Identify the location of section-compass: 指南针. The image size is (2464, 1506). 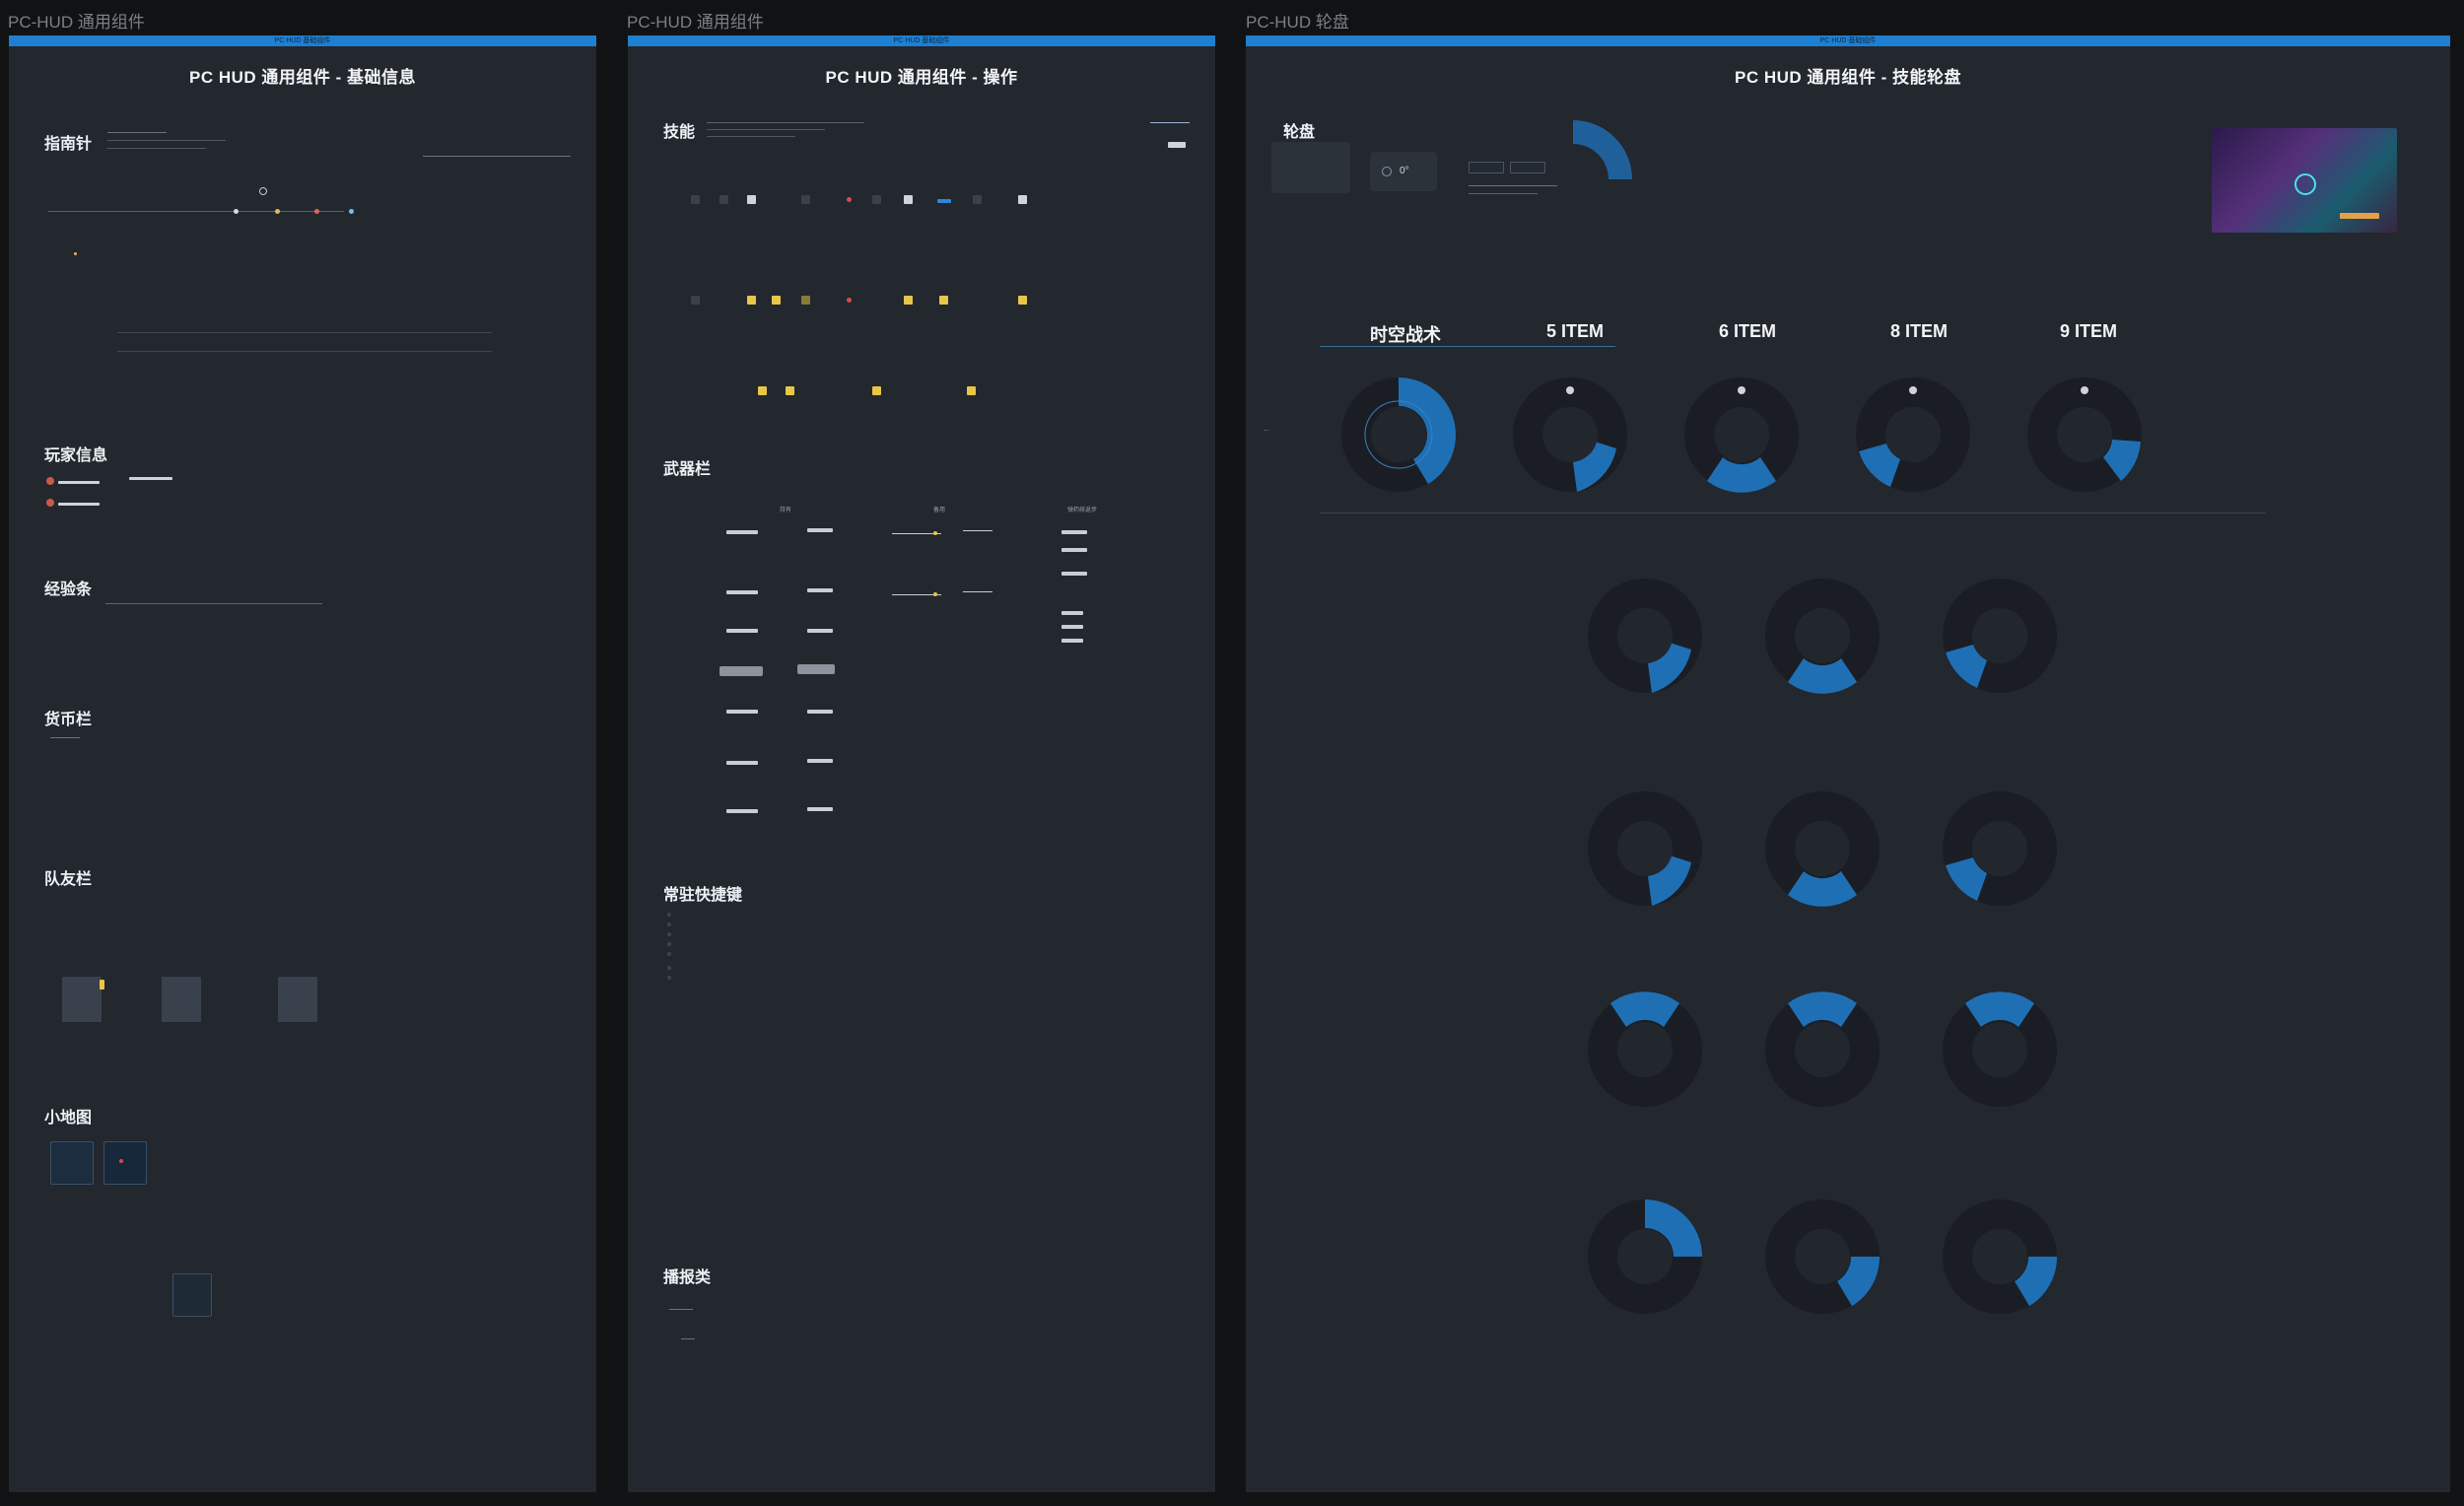
(68, 144).